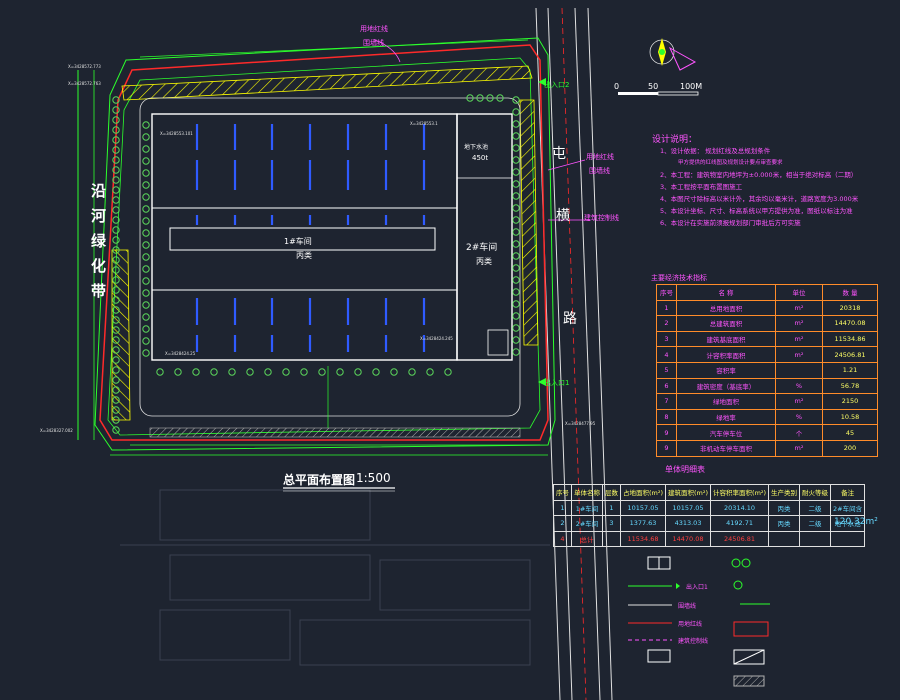  What do you see at coordinates (784, 492) in the screenshot?
I see `unit-header-cell: 生产类别` at bounding box center [784, 492].